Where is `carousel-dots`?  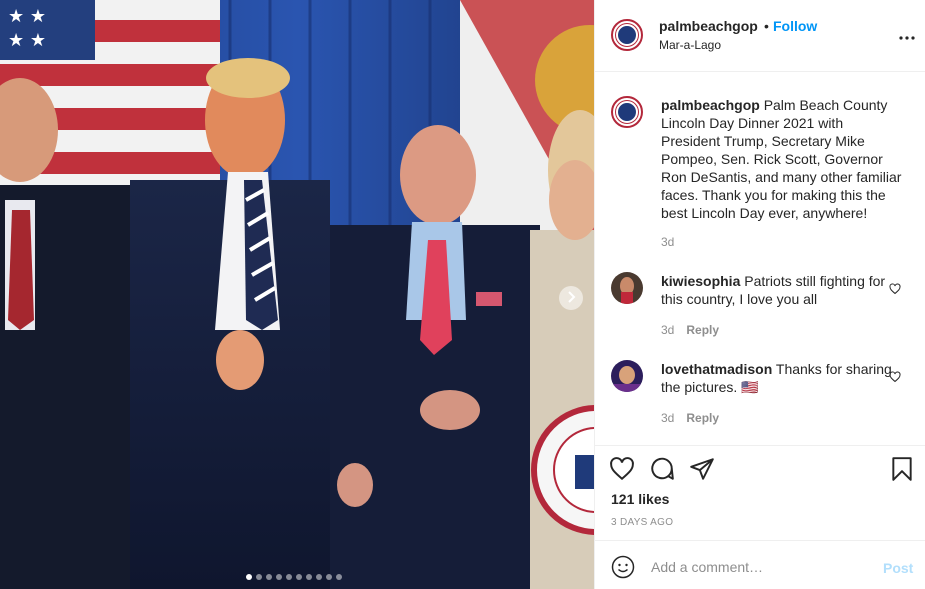 carousel-dots is located at coordinates (294, 577).